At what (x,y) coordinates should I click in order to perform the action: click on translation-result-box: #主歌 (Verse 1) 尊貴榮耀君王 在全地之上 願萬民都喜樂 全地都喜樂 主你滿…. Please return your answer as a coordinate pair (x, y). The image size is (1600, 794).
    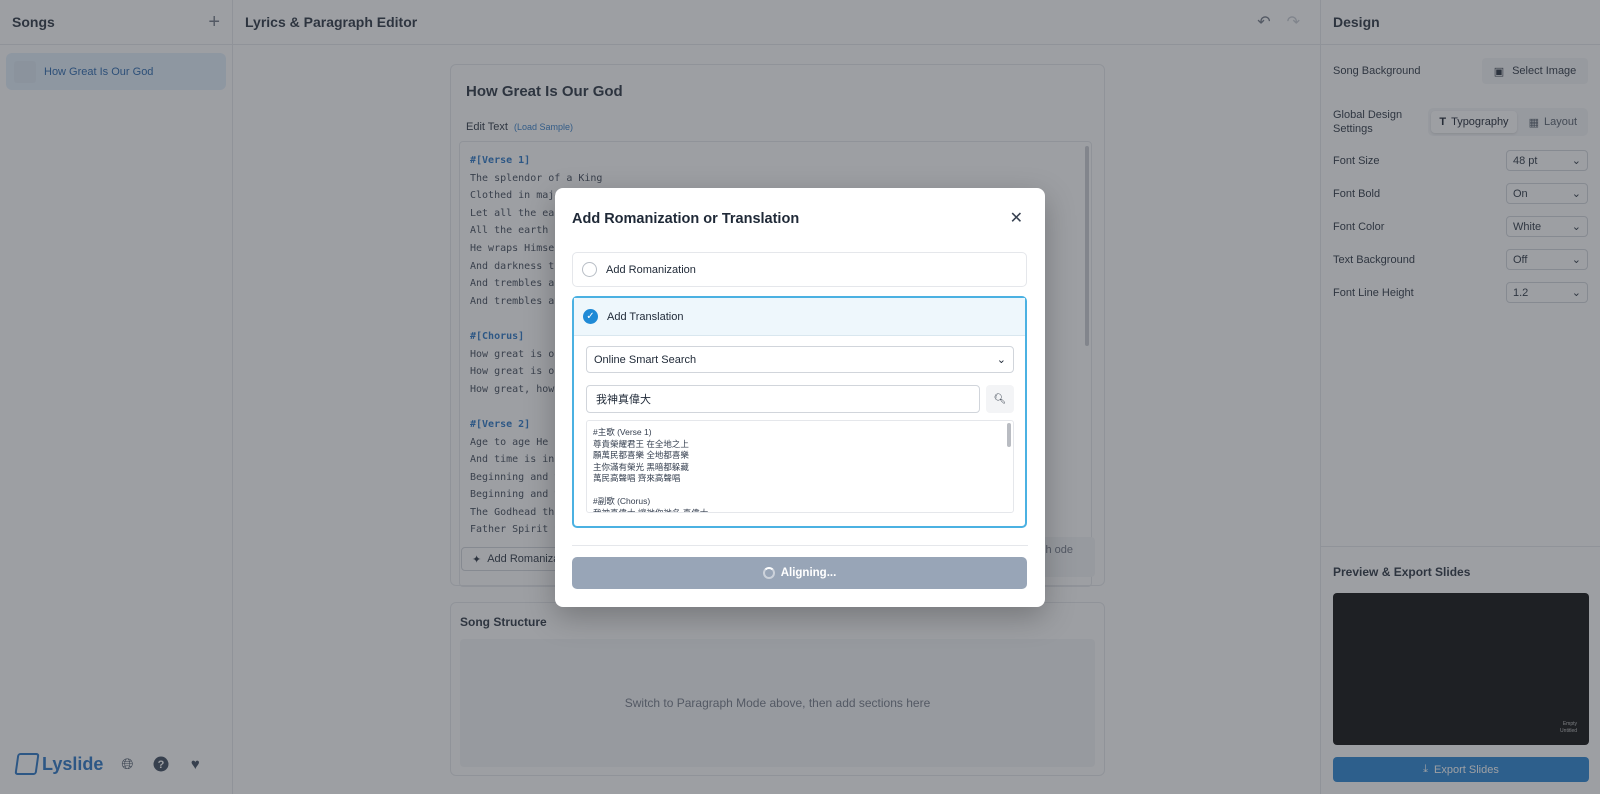
    Looking at the image, I should click on (800, 466).